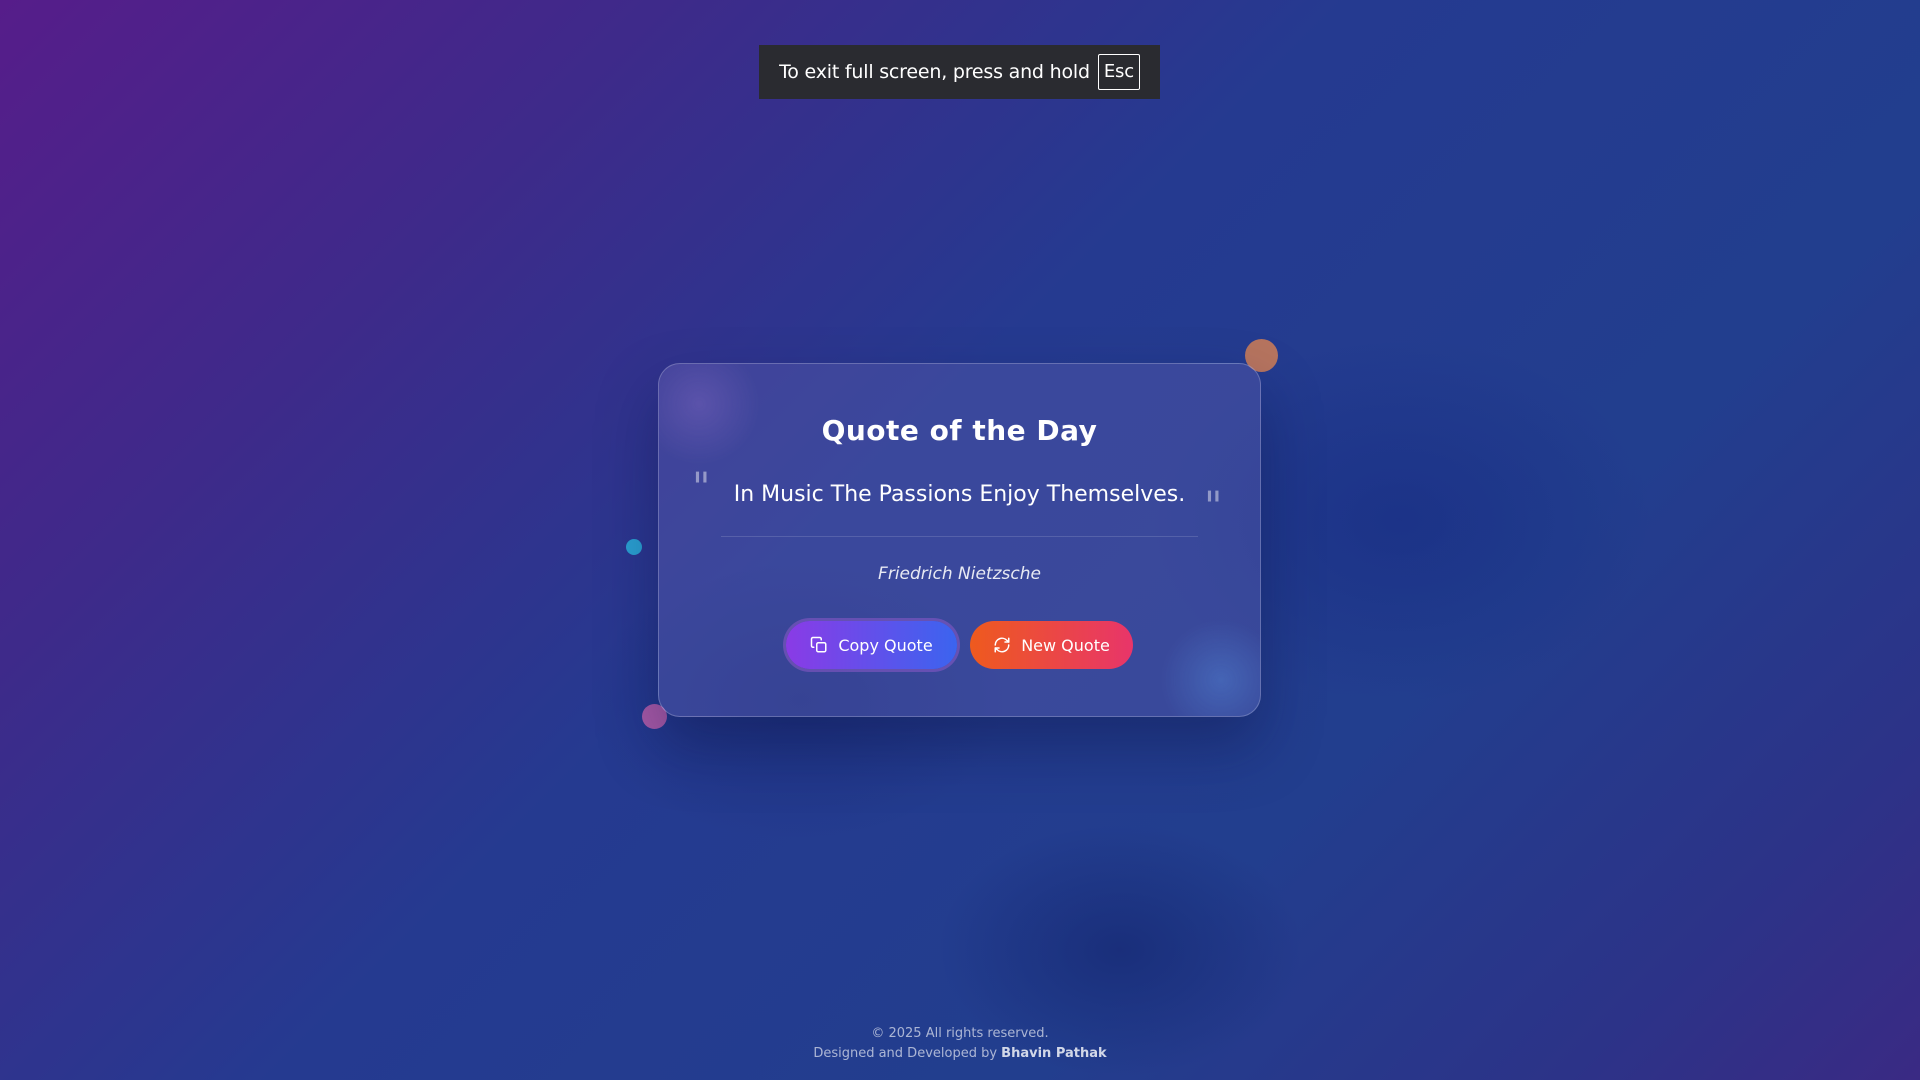 This screenshot has width=1920, height=1080. I want to click on card-title: Quote of the Day, so click(959, 430).